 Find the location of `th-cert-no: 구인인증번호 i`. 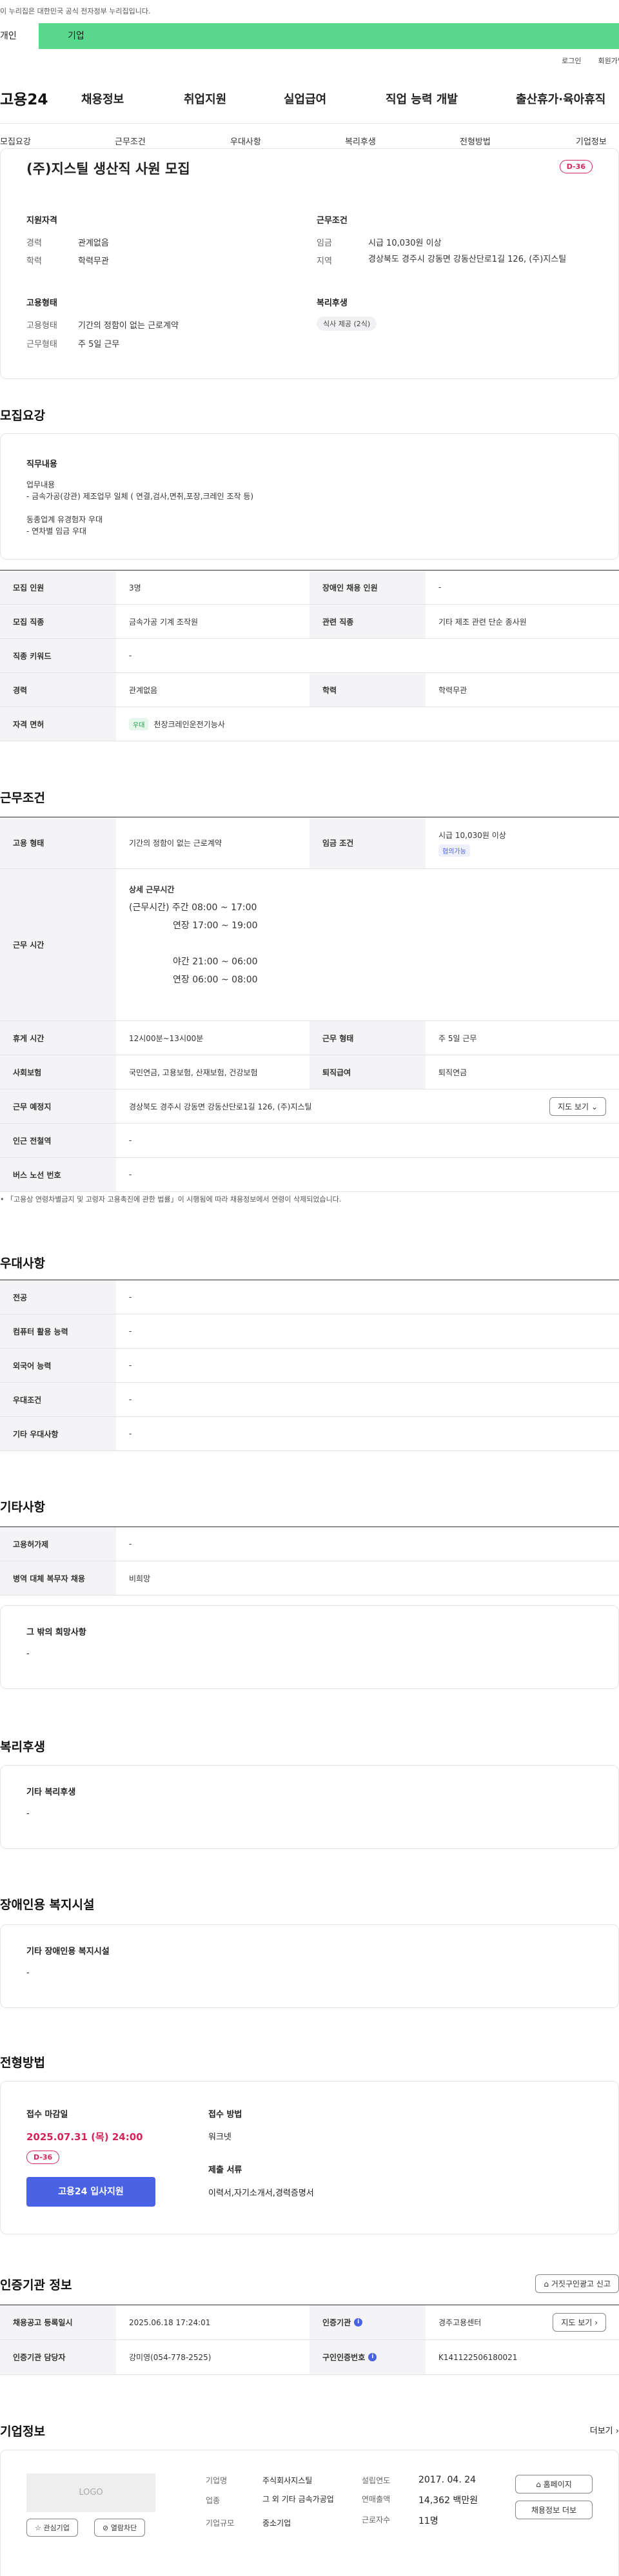

th-cert-no: 구인인증번호 i is located at coordinates (368, 2357).